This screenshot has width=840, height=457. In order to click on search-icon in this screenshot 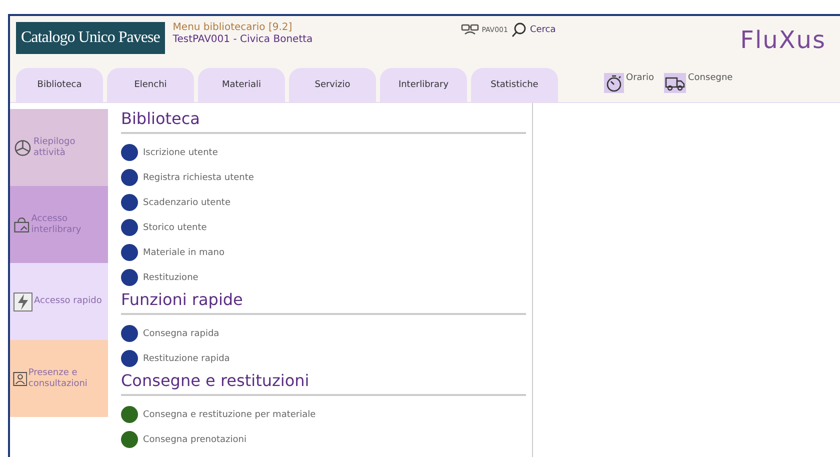, I will do `click(518, 30)`.